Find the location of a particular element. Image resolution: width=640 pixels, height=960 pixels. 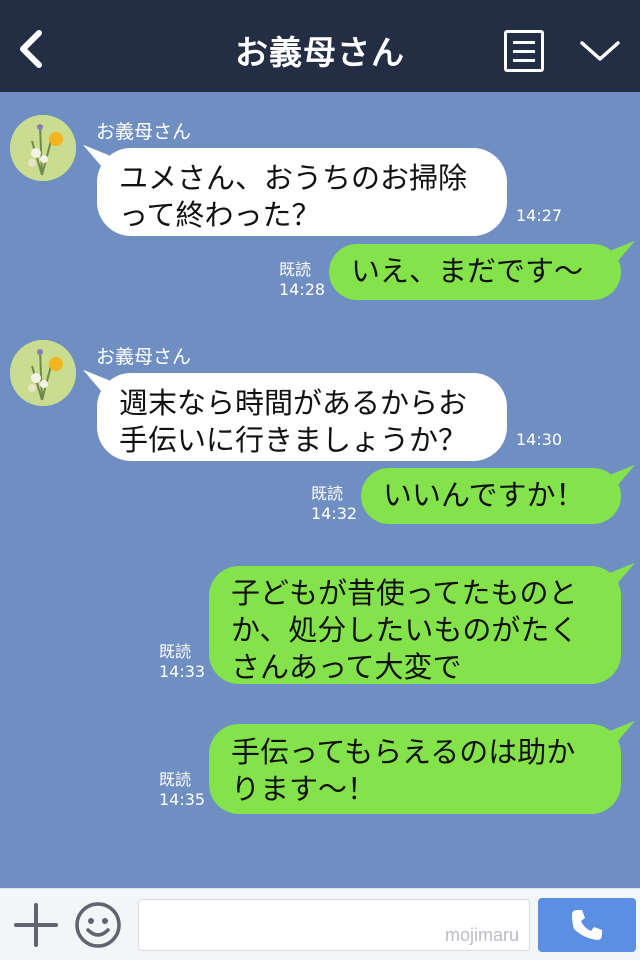

menu-list-icon is located at coordinates (524, 42).